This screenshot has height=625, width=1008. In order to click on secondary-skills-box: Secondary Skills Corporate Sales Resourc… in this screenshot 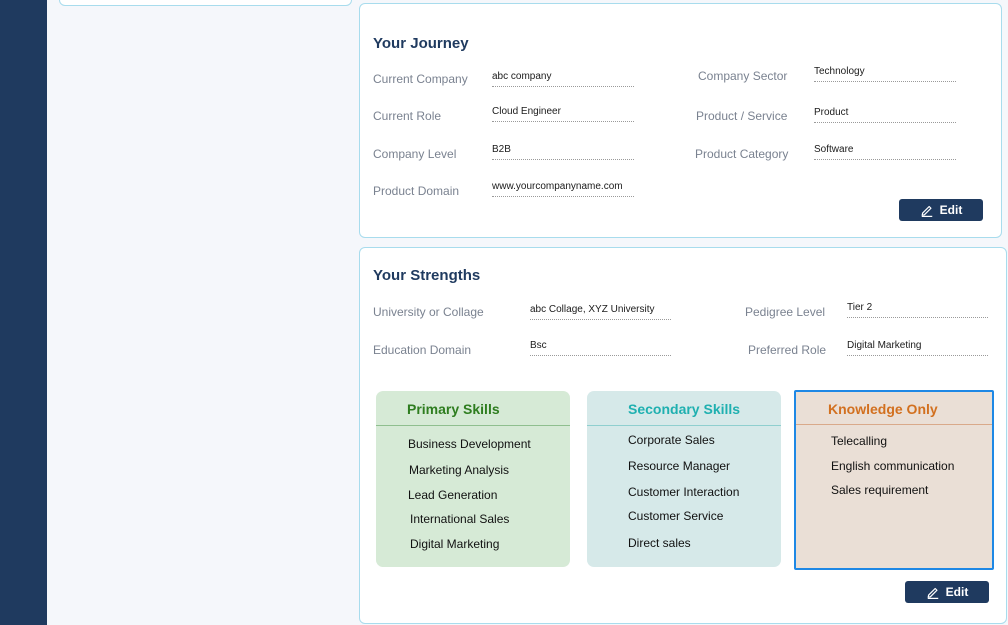, I will do `click(684, 479)`.